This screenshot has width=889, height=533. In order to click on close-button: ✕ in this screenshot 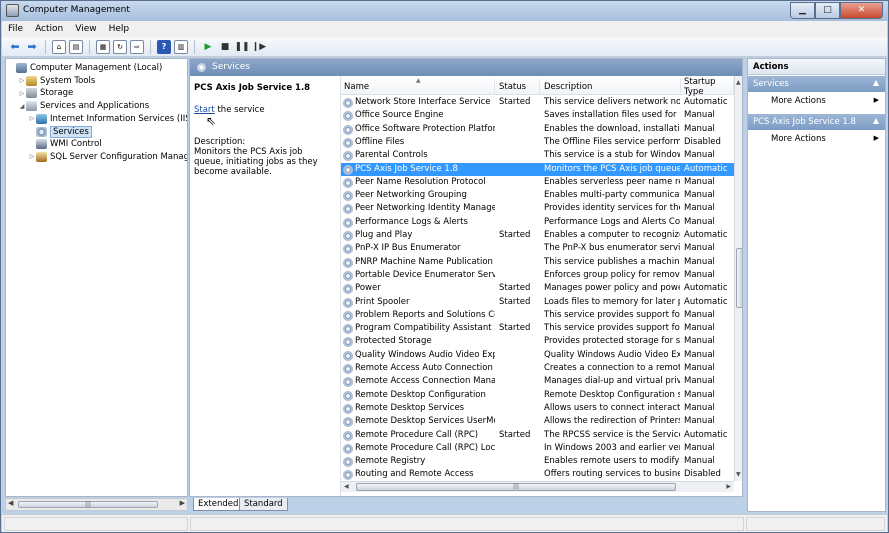, I will do `click(861, 10)`.